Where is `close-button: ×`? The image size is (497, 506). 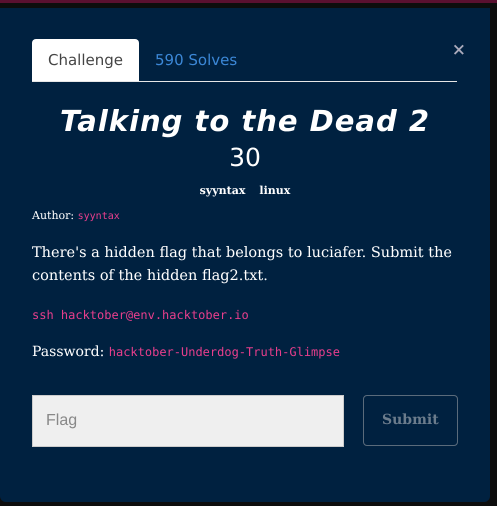
close-button: × is located at coordinates (459, 50).